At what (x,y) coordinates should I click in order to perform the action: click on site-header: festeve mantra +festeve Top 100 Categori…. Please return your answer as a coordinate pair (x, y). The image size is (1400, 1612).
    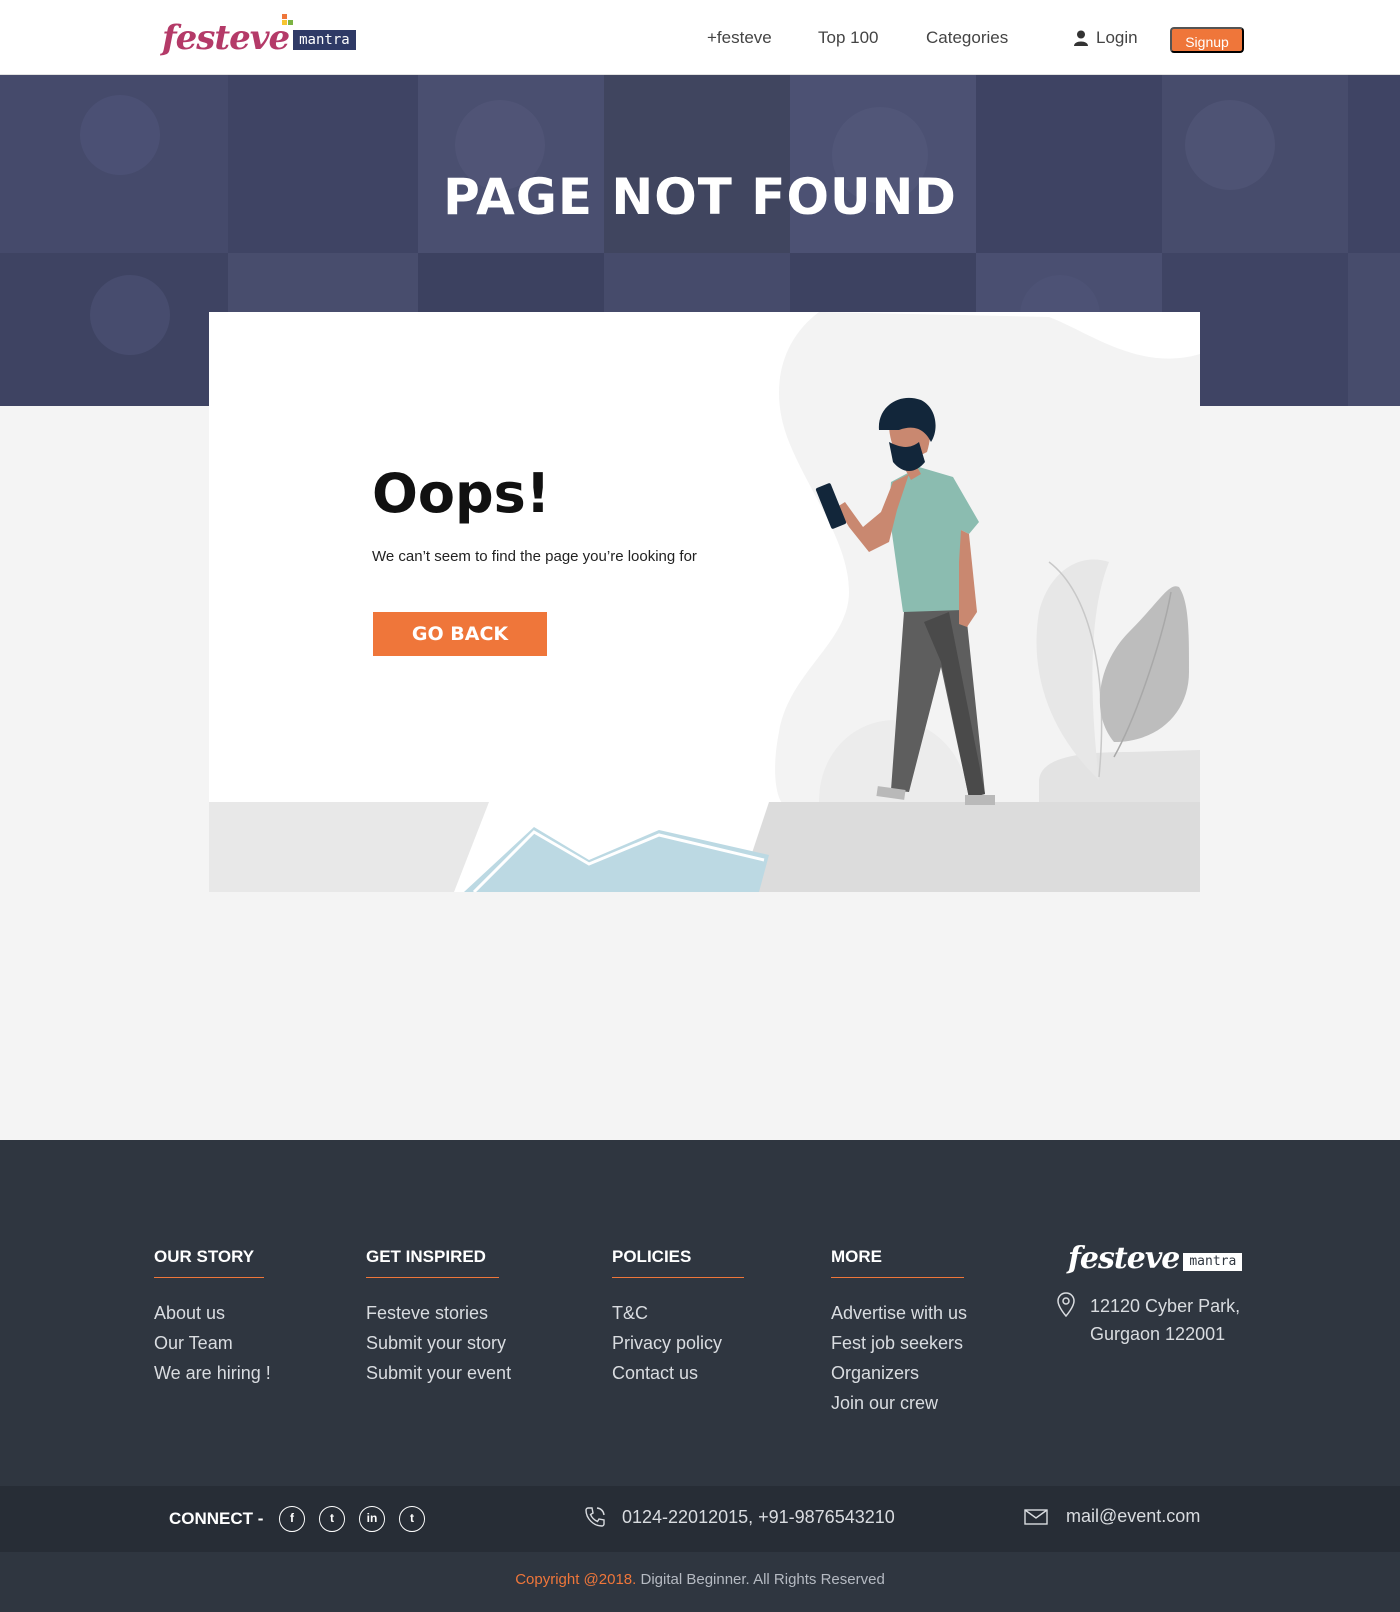
    Looking at the image, I should click on (700, 37).